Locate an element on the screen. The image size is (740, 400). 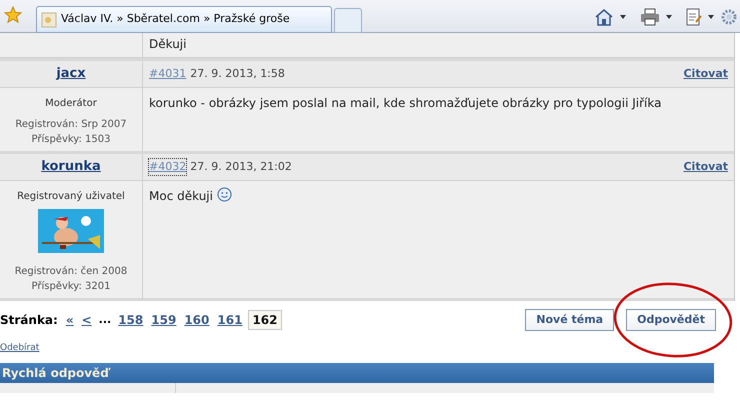
settings-icon is located at coordinates (729, 17).